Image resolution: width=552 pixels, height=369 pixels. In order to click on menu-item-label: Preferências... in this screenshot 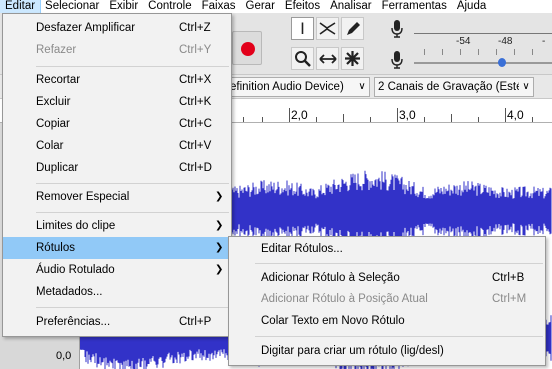, I will do `click(73, 322)`.